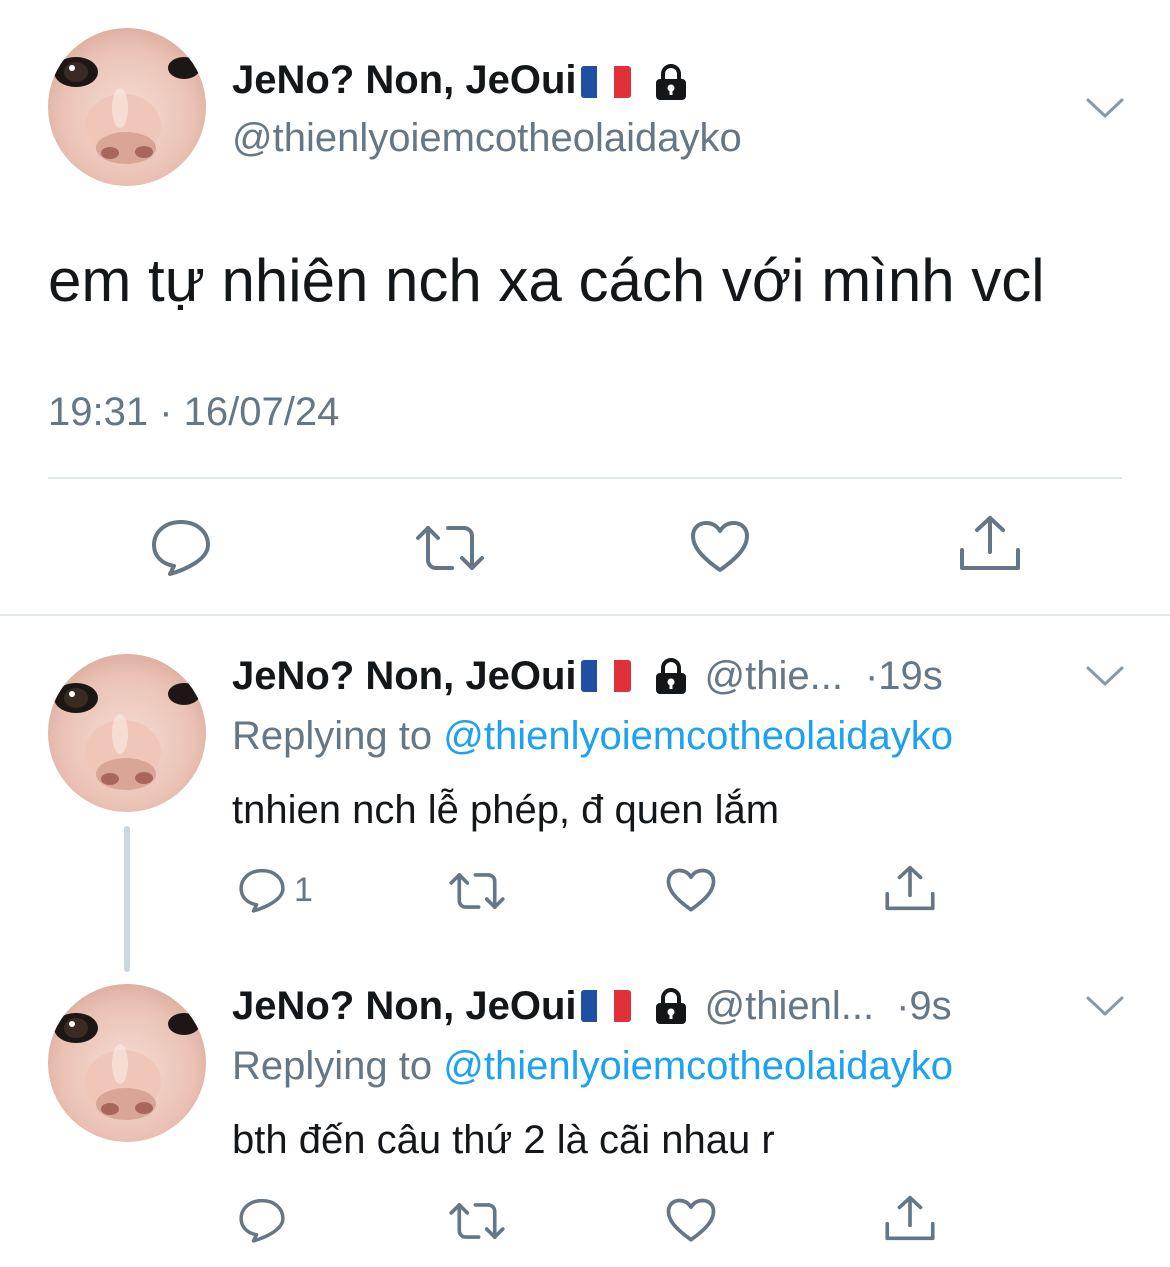 This screenshot has height=1267, width=1170. I want to click on reply-count: 1, so click(303, 889).